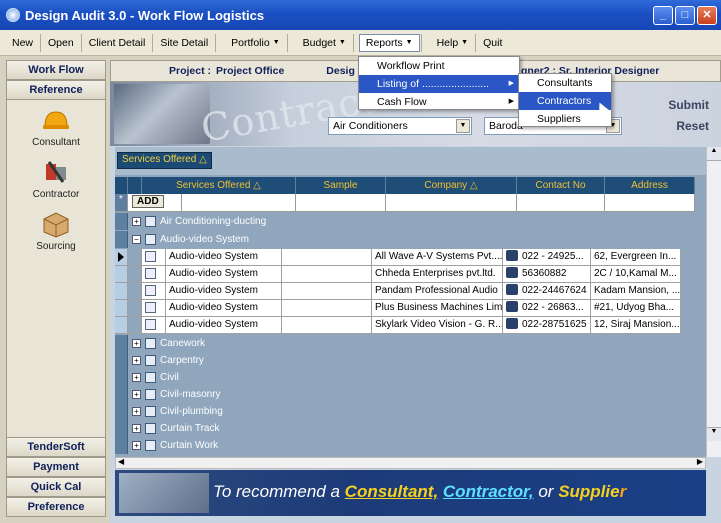 Image resolution: width=721 pixels, height=523 pixels. I want to click on group-row: + Civil, so click(147, 377).